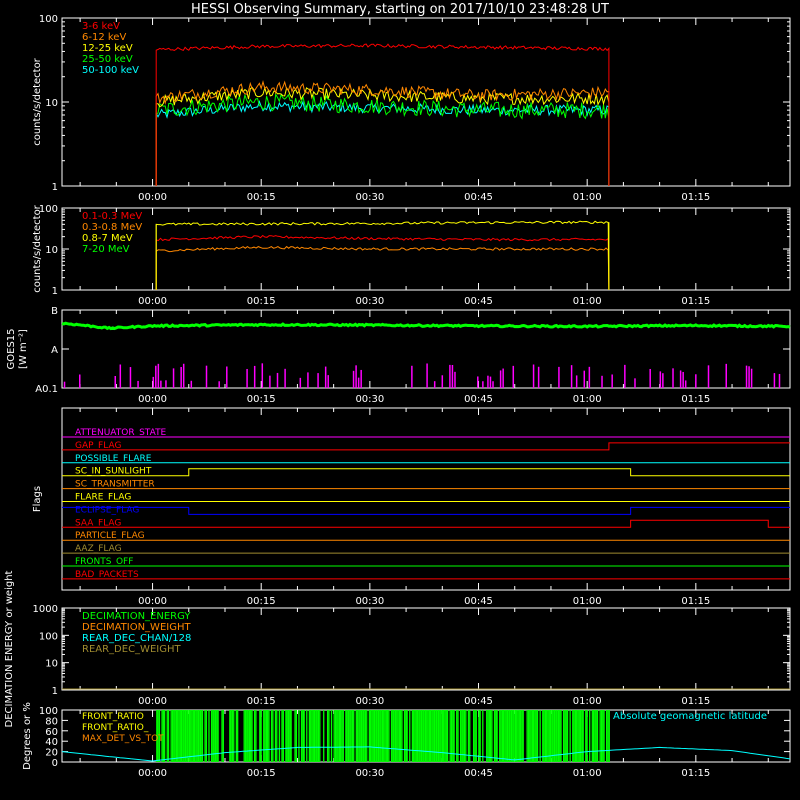 This screenshot has width=800, height=800. What do you see at coordinates (51, 742) in the screenshot?
I see `ratio-y-tick-label: 40` at bounding box center [51, 742].